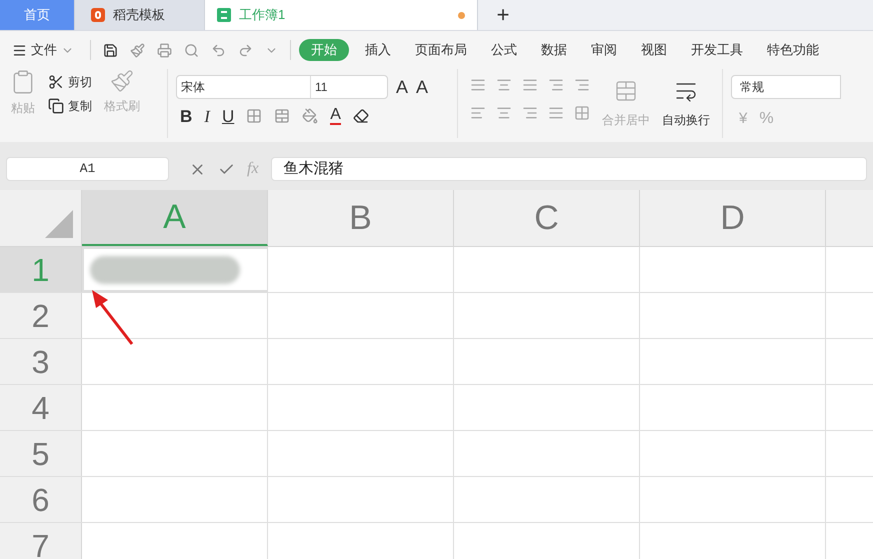  I want to click on justify-icon, so click(556, 113).